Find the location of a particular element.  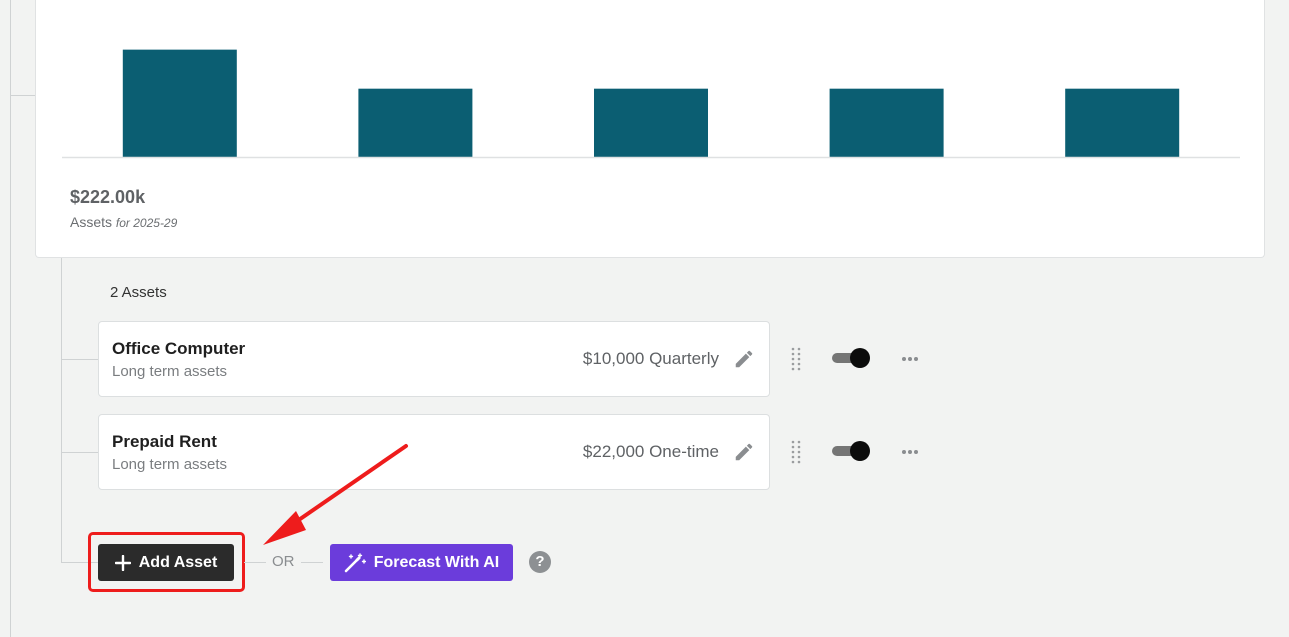

asset-count-label: 2 Assets is located at coordinates (138, 292).